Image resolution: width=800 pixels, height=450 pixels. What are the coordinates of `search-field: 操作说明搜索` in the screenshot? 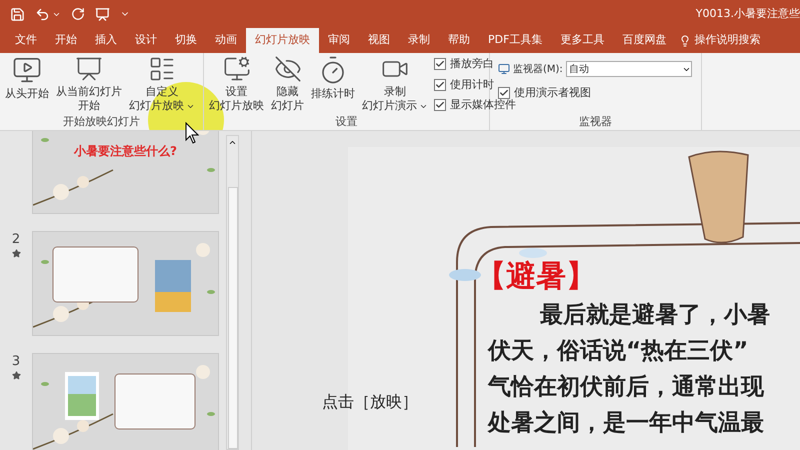 It's located at (719, 40).